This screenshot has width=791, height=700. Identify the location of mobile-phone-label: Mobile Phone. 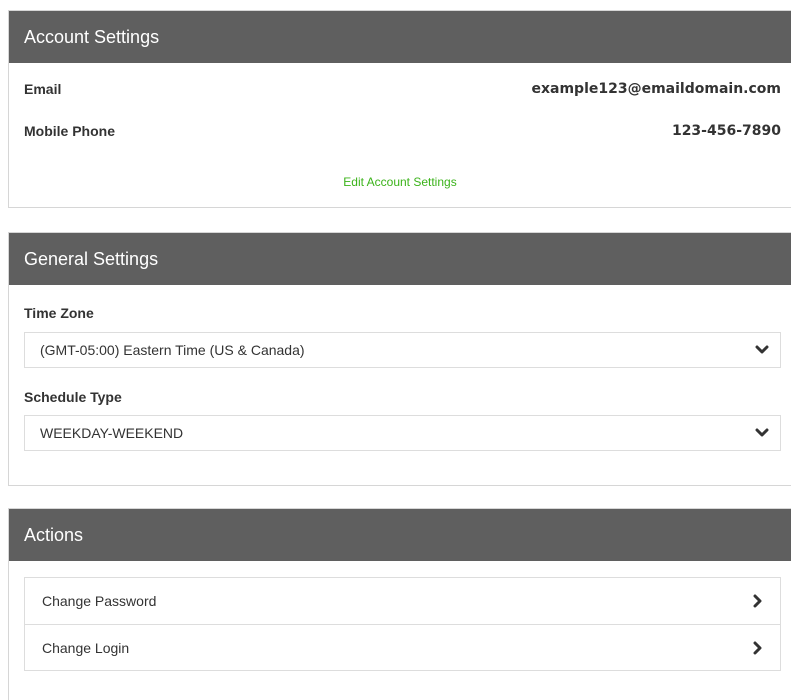
(69, 131).